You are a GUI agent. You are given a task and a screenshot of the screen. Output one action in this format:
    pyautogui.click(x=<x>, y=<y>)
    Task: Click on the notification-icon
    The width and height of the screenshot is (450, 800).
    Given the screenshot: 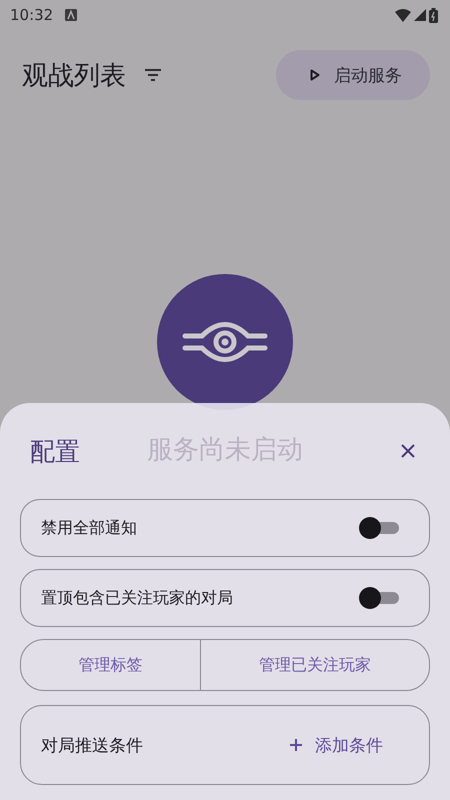 What is the action you would take?
    pyautogui.click(x=71, y=15)
    